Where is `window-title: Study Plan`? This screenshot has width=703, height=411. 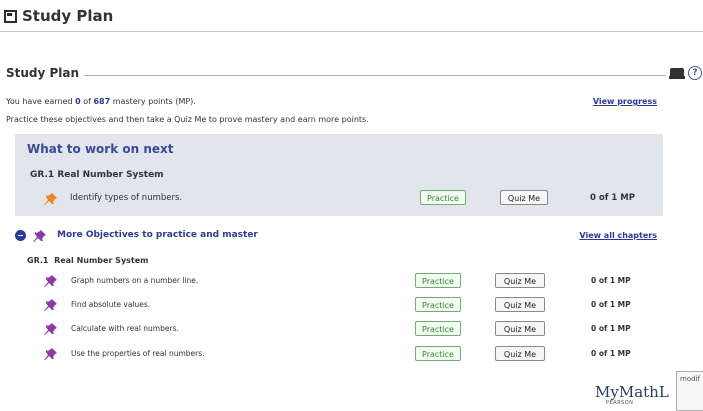
window-title: Study Plan is located at coordinates (68, 16).